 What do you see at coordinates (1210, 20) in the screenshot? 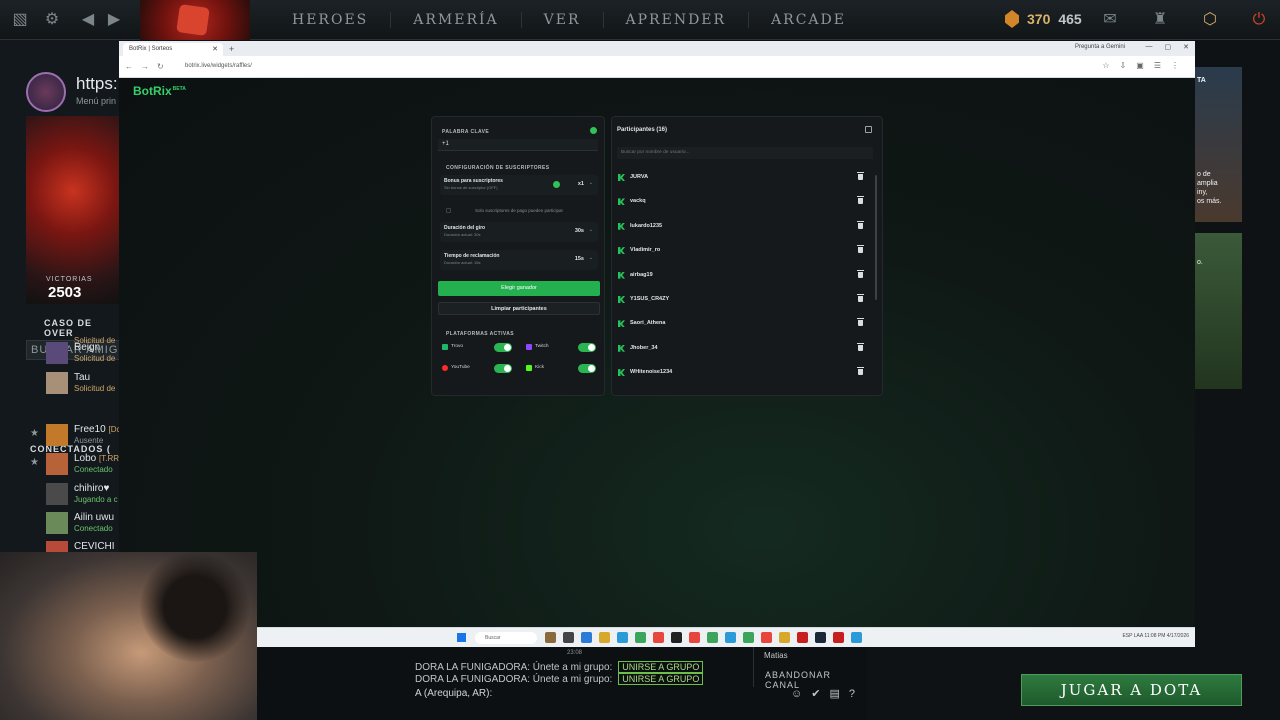
I see `notifications-icon: ⬡` at bounding box center [1210, 20].